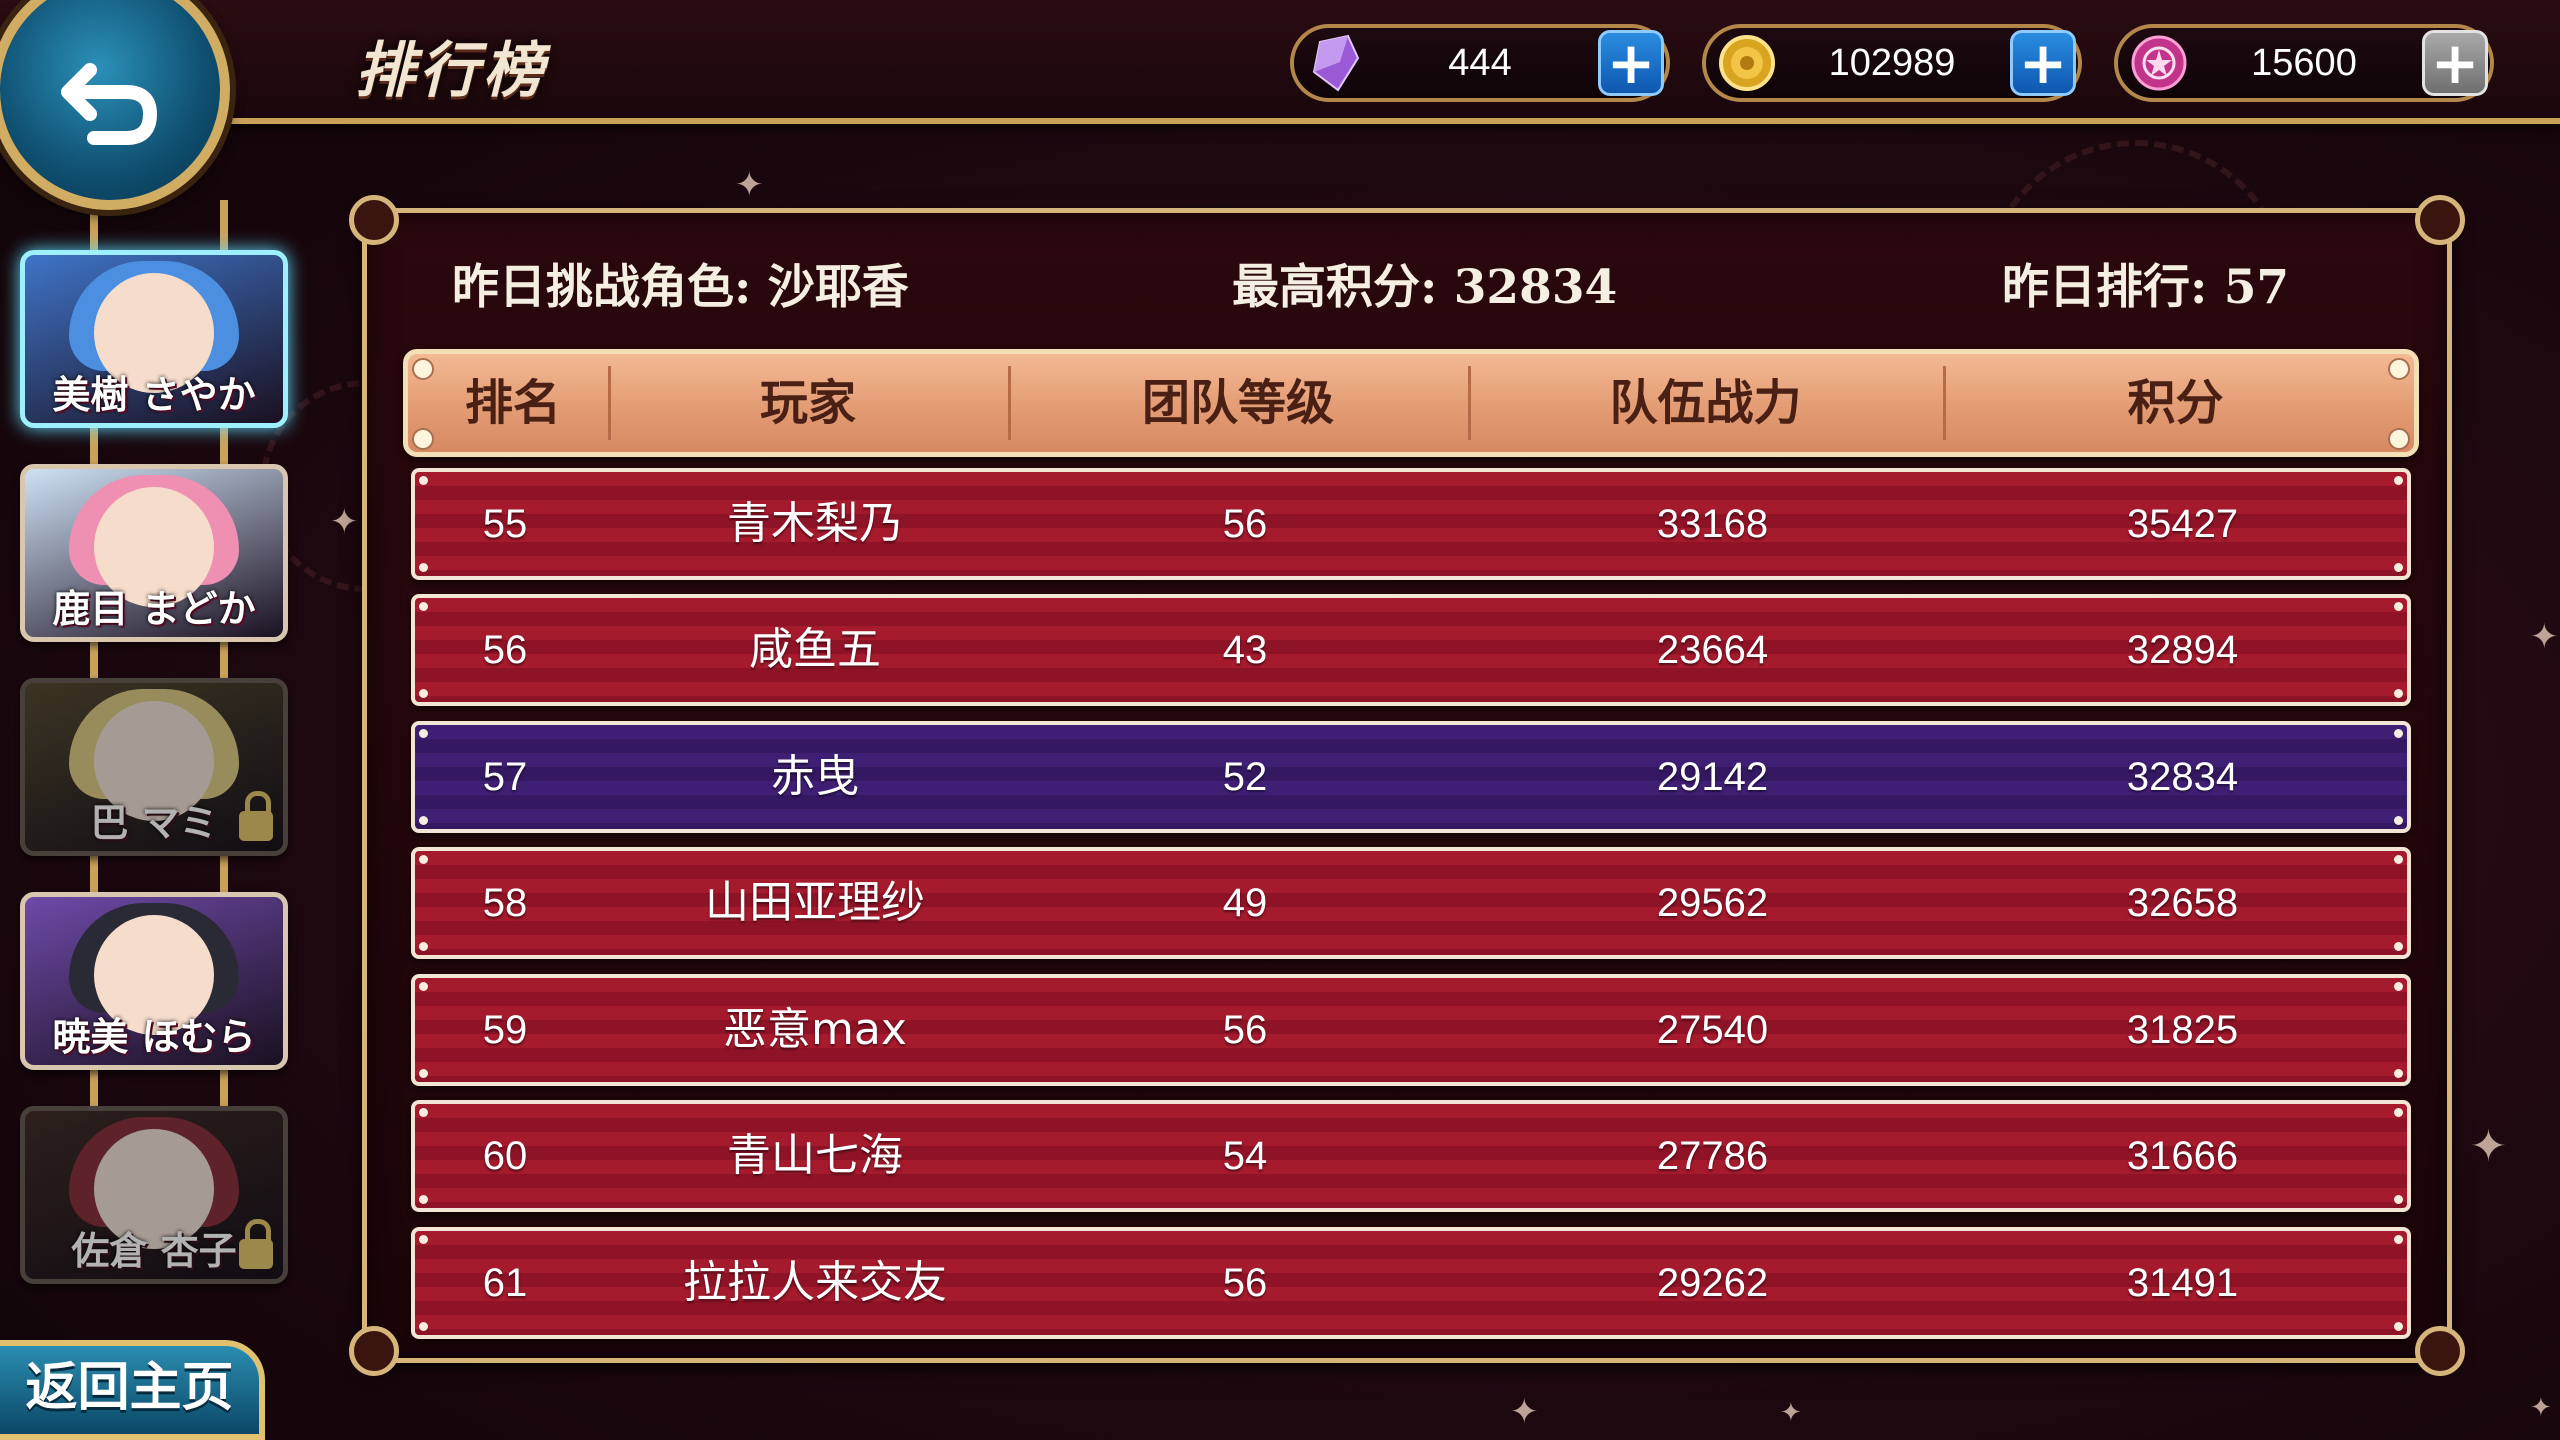 The image size is (2560, 1440). Describe the element at coordinates (1631, 63) in the screenshot. I see `add-gems-button: +` at that location.